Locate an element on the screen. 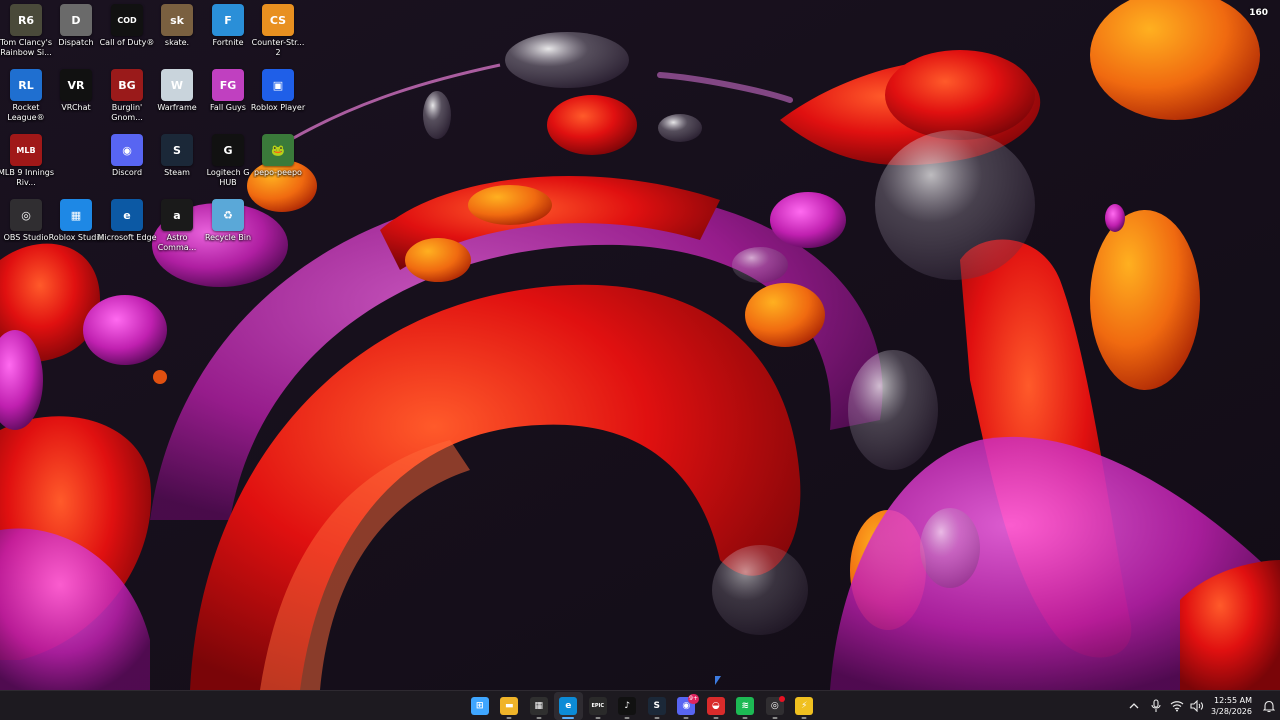 This screenshot has height=720, width=1280. desktop-icon-label: Roblox Player is located at coordinates (278, 107).